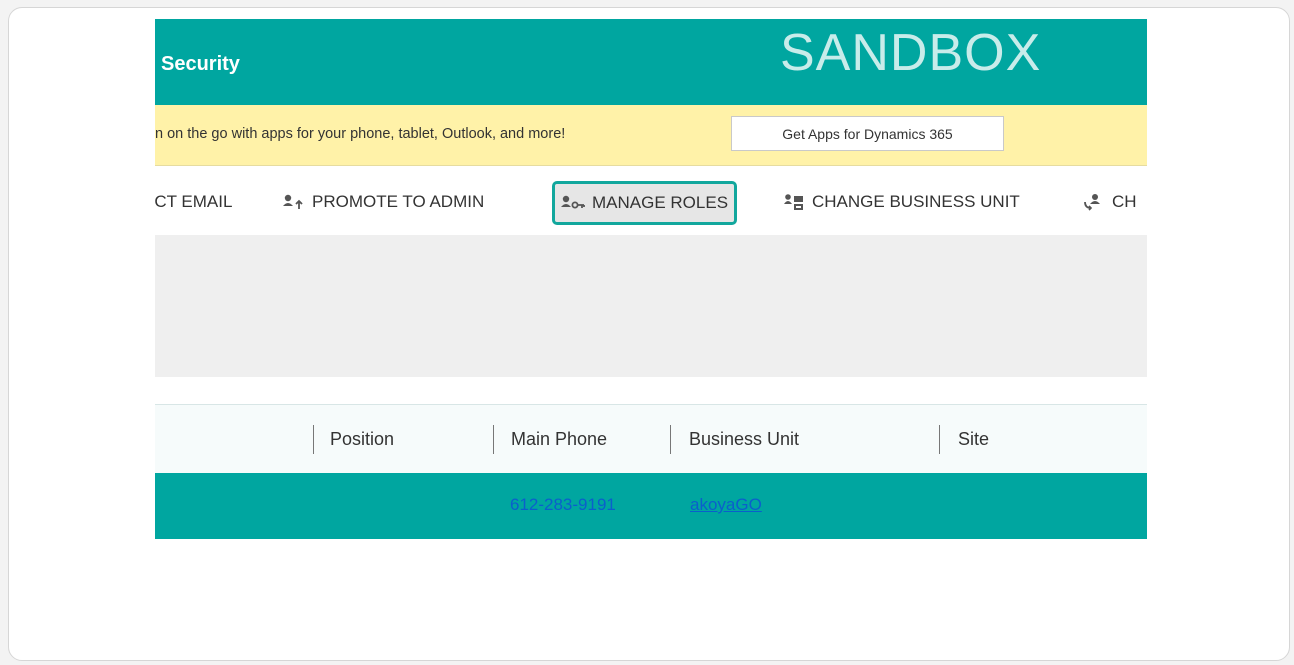  What do you see at coordinates (573, 202) in the screenshot?
I see `manage-roles-icon` at bounding box center [573, 202].